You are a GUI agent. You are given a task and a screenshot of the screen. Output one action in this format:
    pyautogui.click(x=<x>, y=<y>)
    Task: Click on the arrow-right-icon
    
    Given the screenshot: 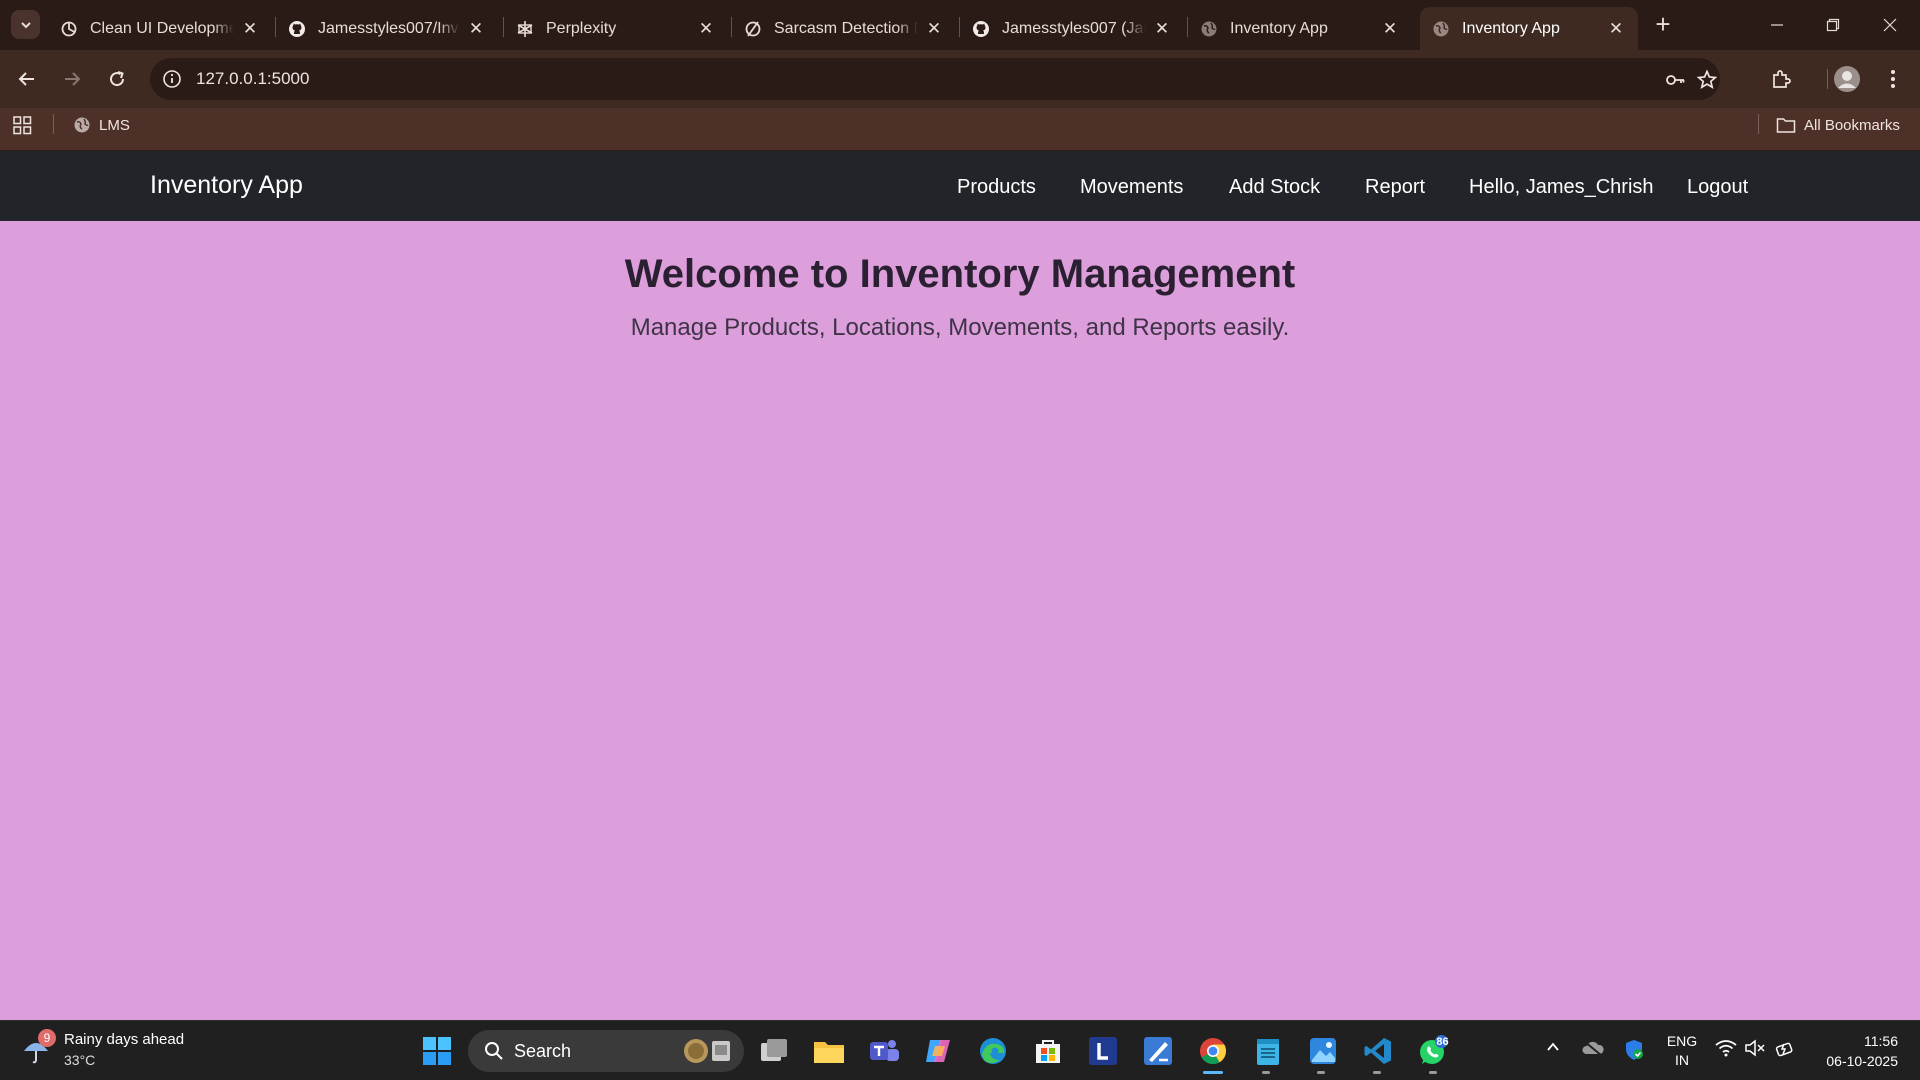 What is the action you would take?
    pyautogui.click(x=73, y=79)
    